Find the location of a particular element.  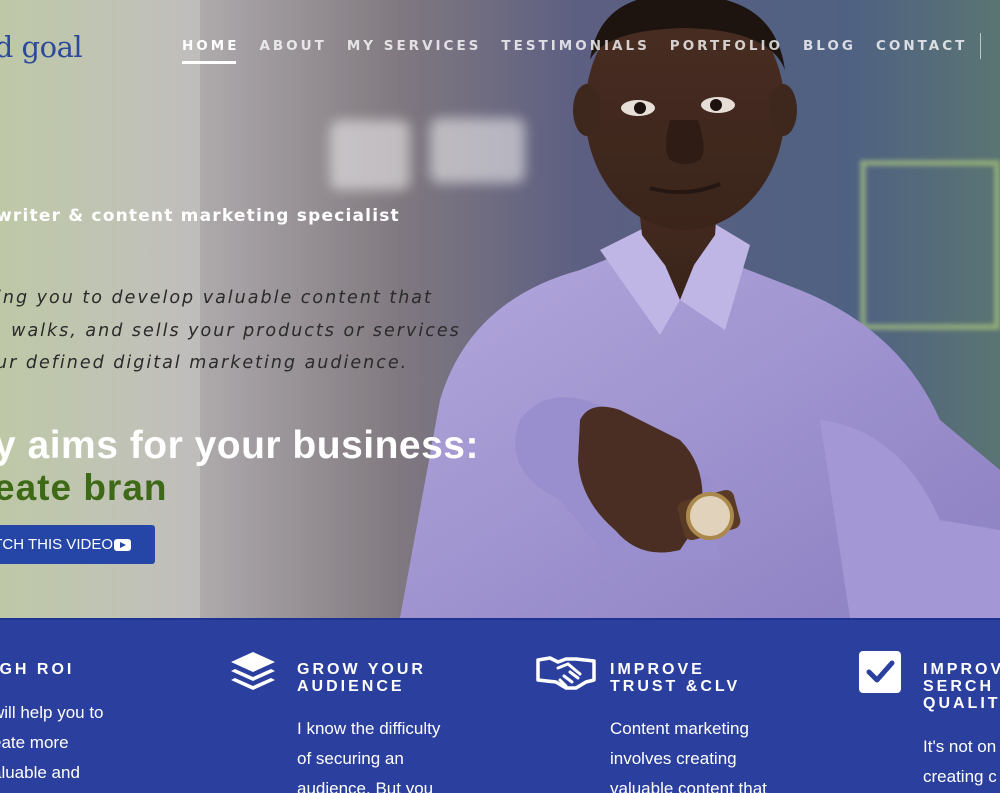

nav-item-testimonials: TESTIMONIALS is located at coordinates (575, 51).